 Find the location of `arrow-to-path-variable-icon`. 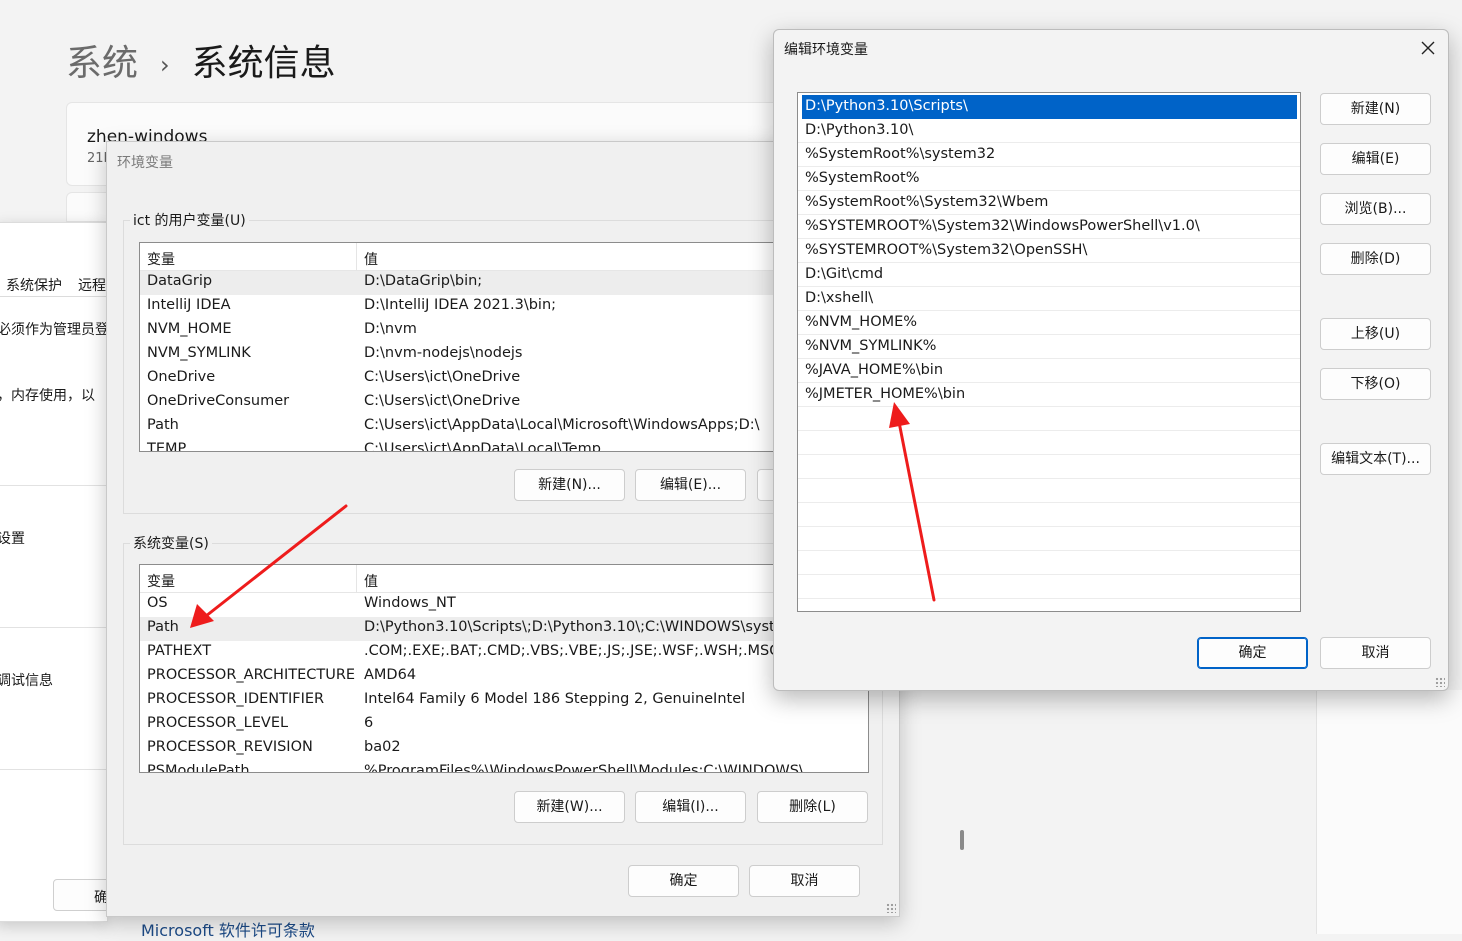

arrow-to-path-variable-icon is located at coordinates (269, 566).